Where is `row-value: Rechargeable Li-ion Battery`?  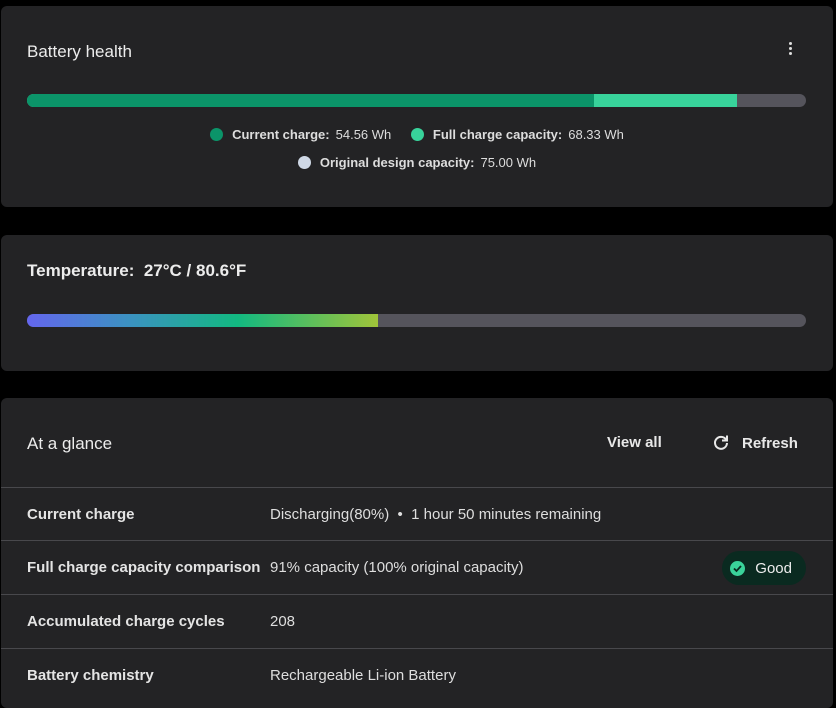 row-value: Rechargeable Li-ion Battery is located at coordinates (363, 675).